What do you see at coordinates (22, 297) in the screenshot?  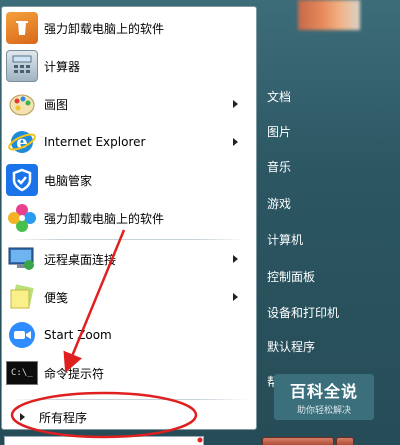 I see `sticky-notes-icon` at bounding box center [22, 297].